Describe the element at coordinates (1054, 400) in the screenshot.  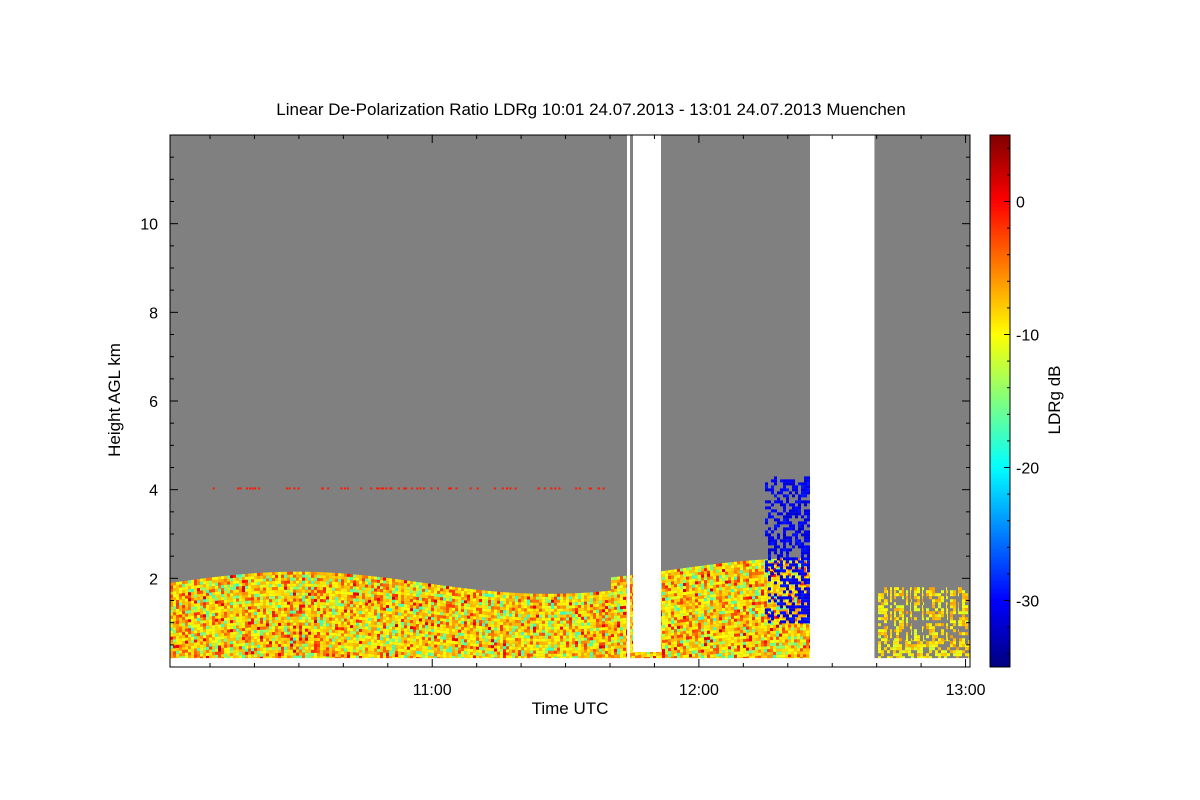
I see `colorbar-label: LDRg dB` at that location.